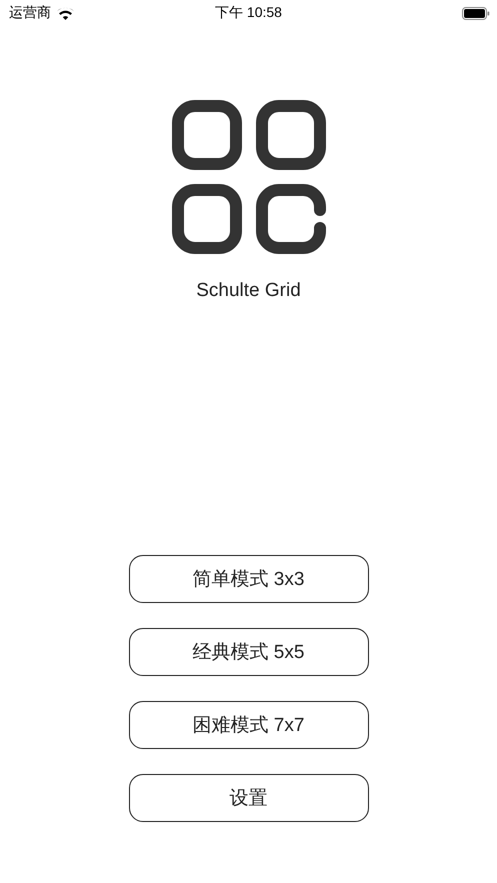 This screenshot has width=497, height=883. I want to click on mode-button: 设置, so click(248, 798).